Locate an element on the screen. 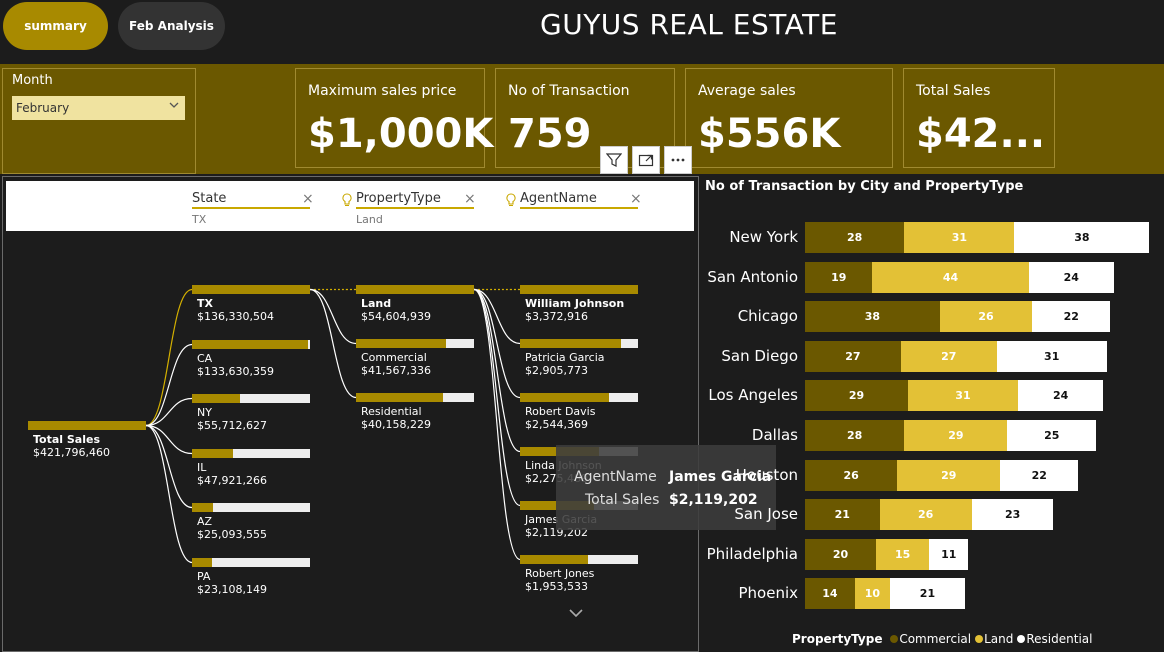 Image resolution: width=1164 pixels, height=652 pixels. kpi-label: Total Sales is located at coordinates (953, 91).